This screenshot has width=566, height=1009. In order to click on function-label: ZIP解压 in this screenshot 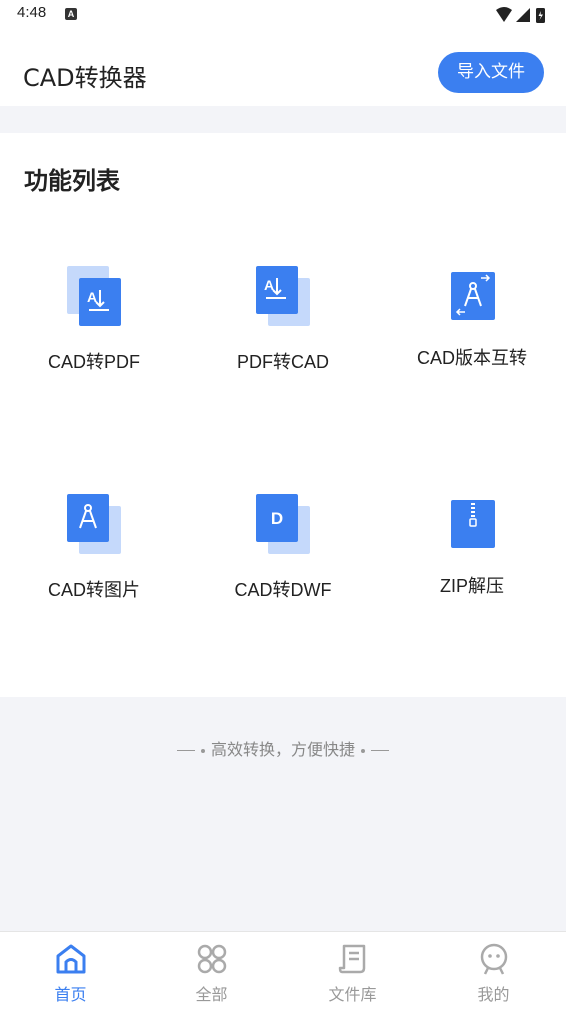, I will do `click(471, 586)`.